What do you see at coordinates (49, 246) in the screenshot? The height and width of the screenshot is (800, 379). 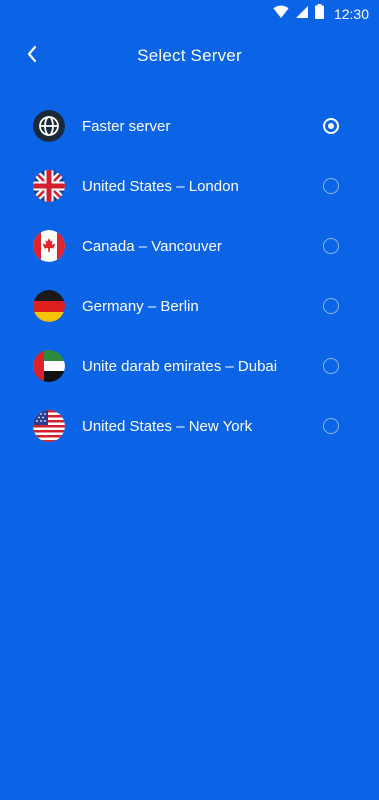 I see `canada-flag-icon` at bounding box center [49, 246].